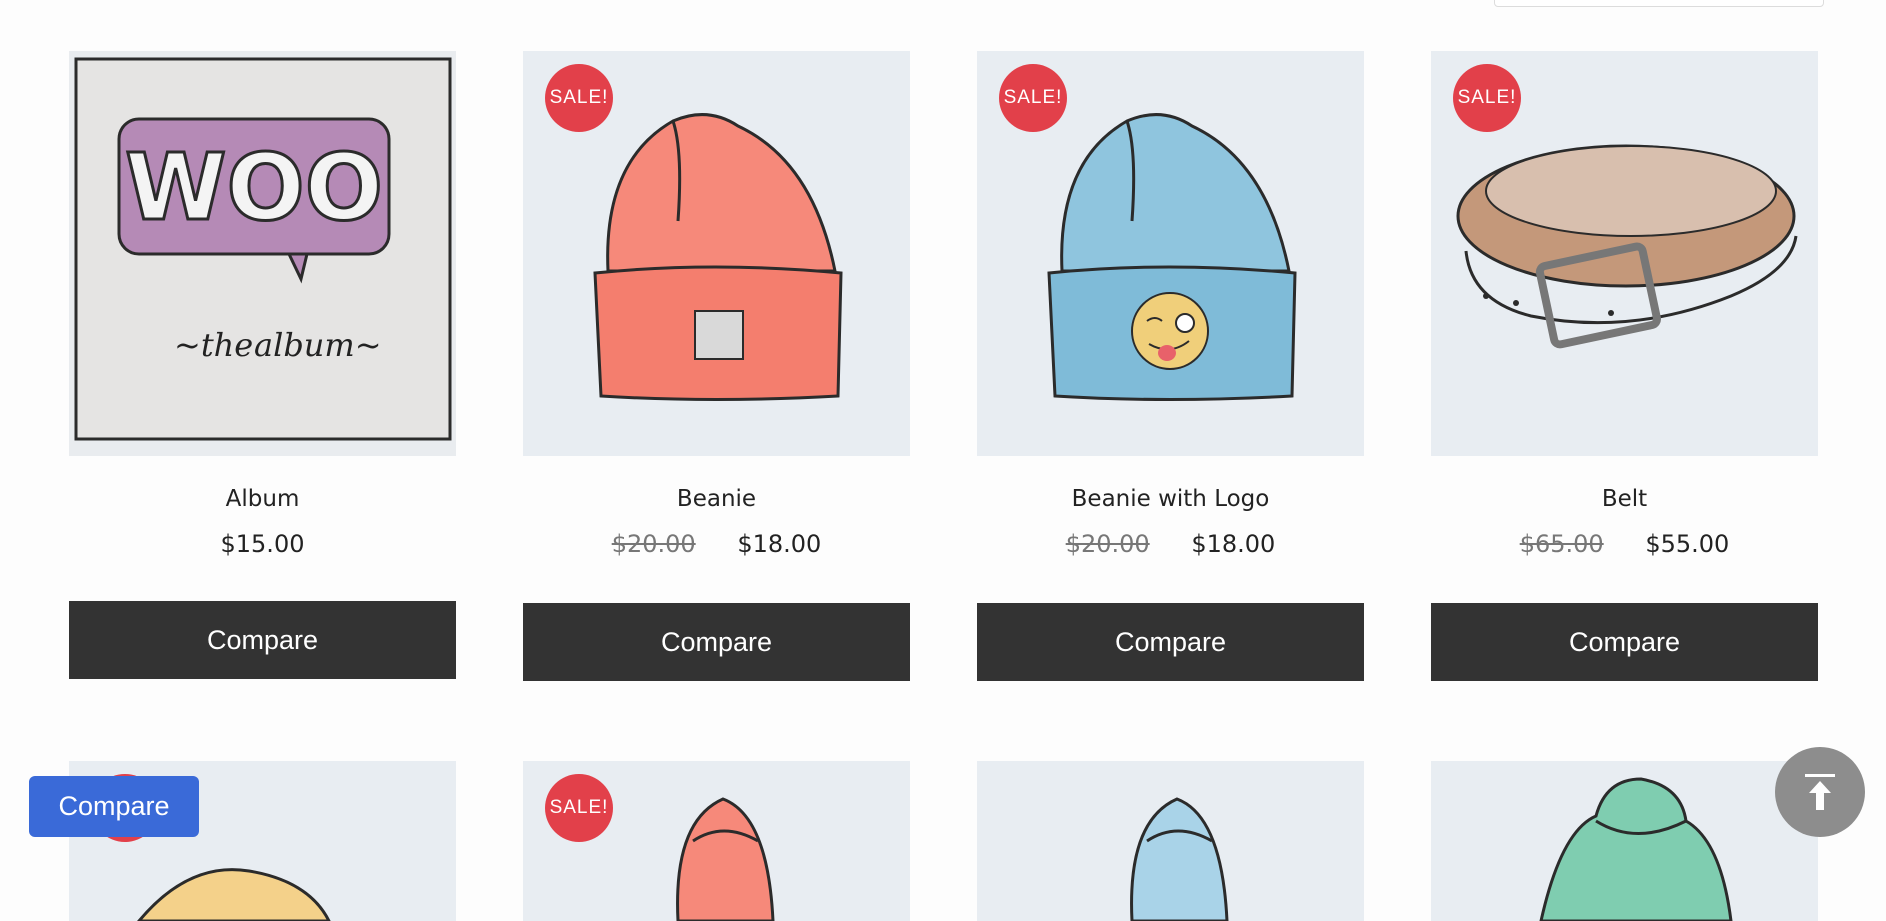 The width and height of the screenshot is (1886, 921). I want to click on product-card: WOO ~the album~ Album $15.00 Compare, so click(262, 366).